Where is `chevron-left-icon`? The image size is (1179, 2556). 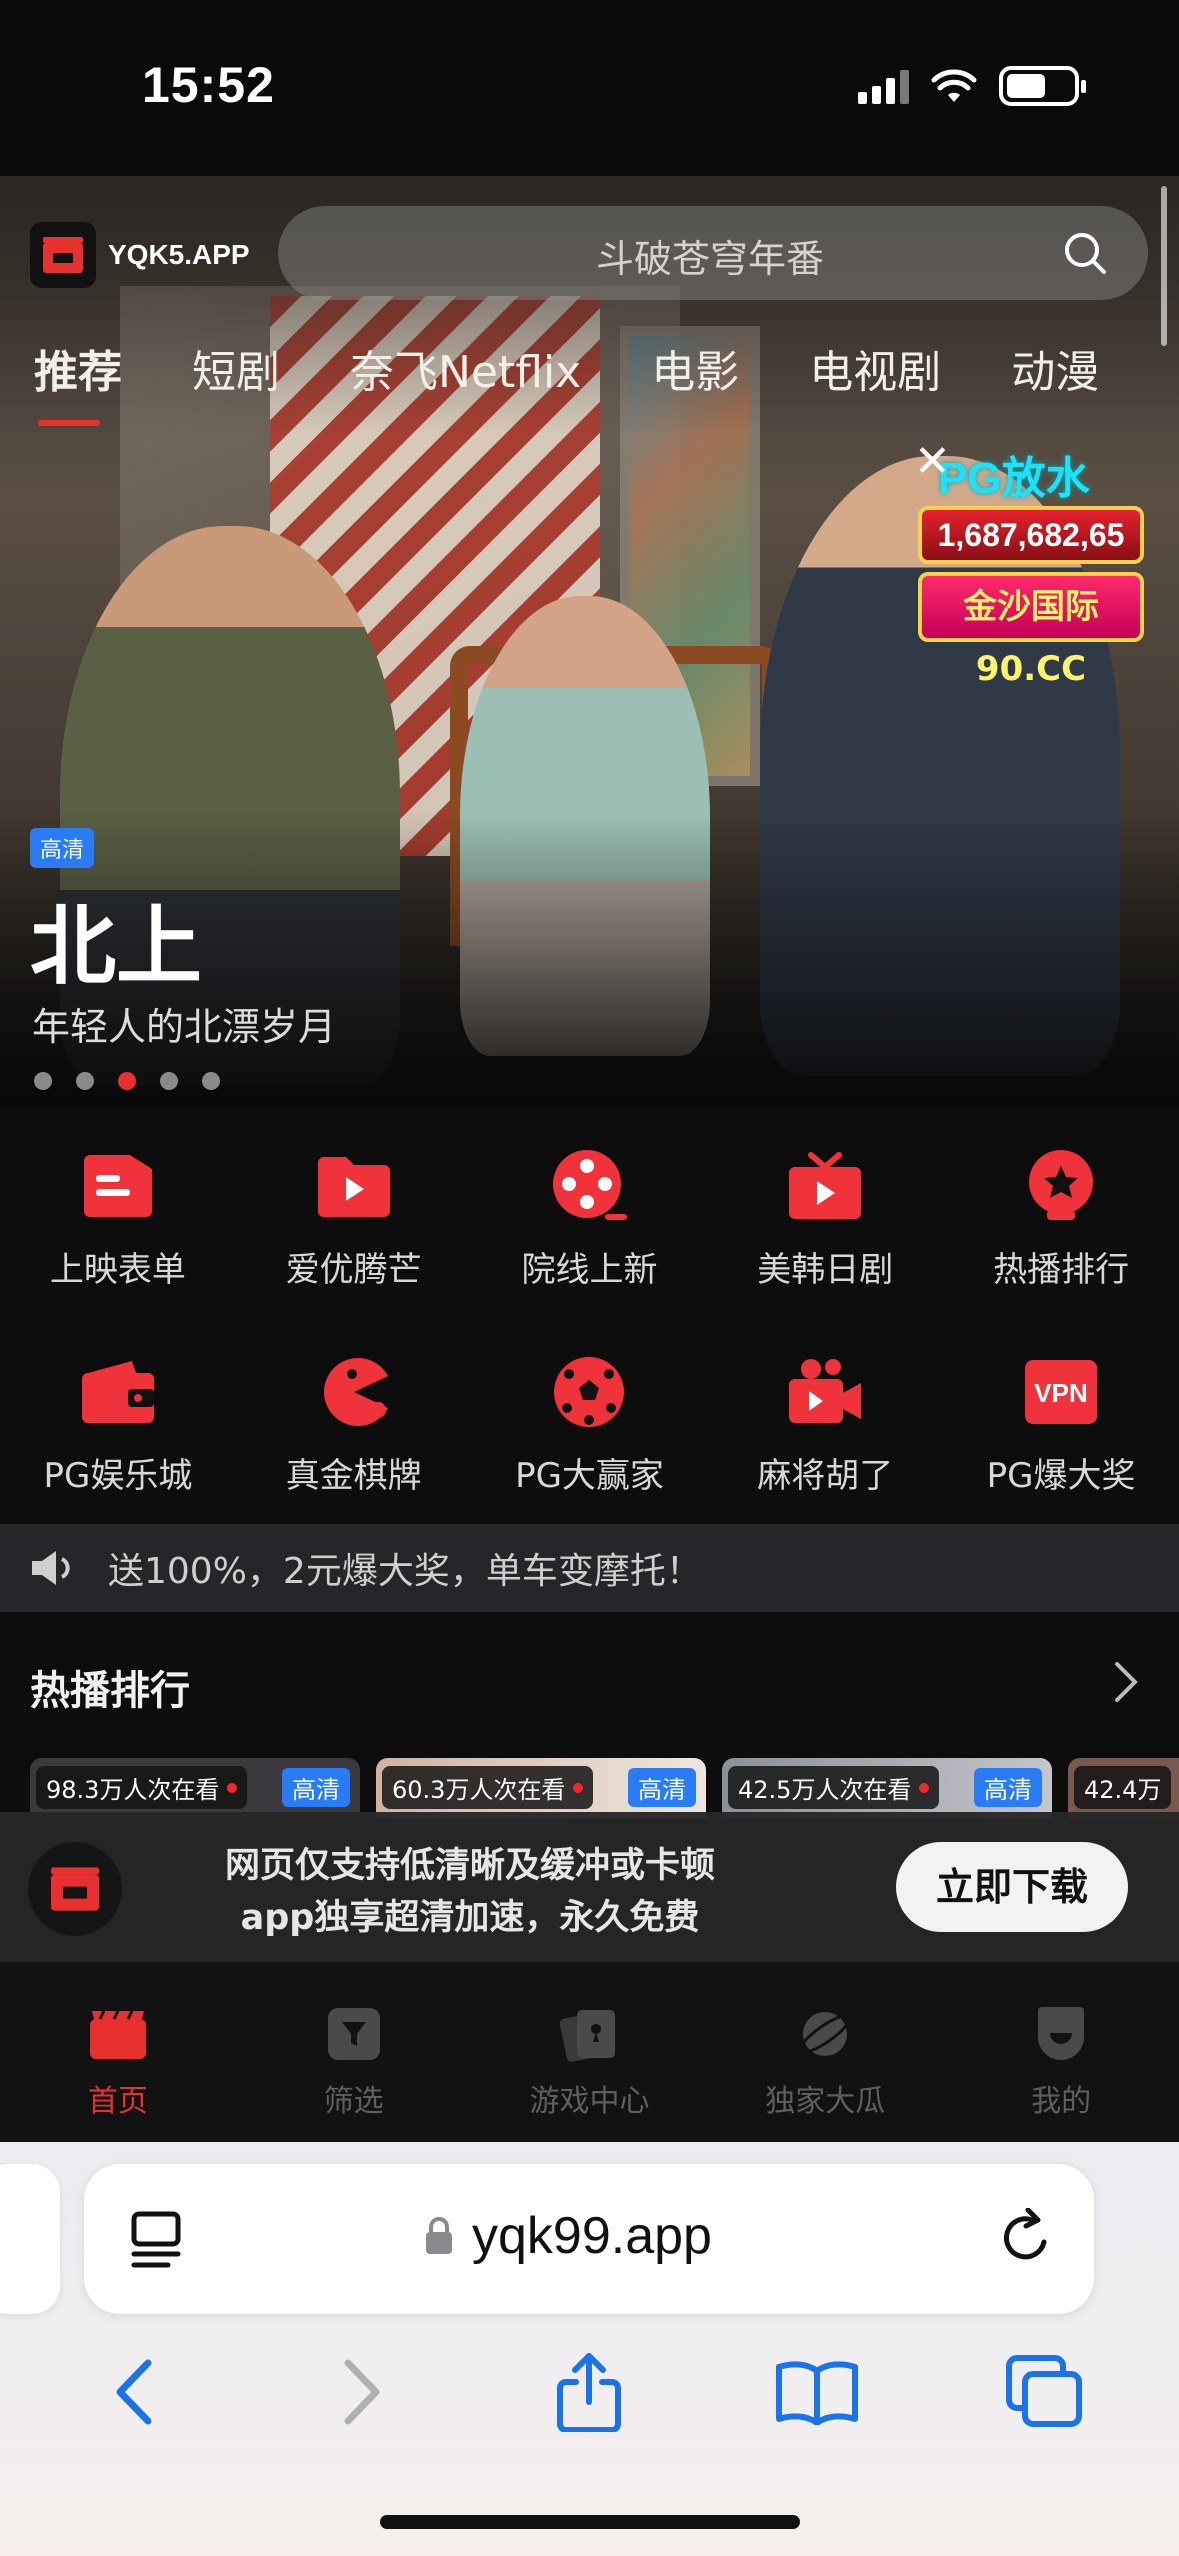 chevron-left-icon is located at coordinates (134, 2392).